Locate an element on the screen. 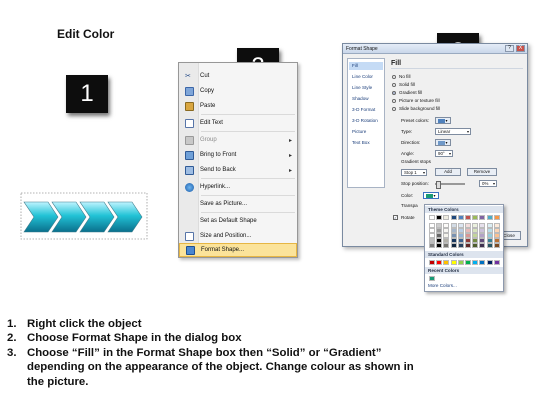 The height and width of the screenshot is (420, 560). divider is located at coordinates (457, 68).